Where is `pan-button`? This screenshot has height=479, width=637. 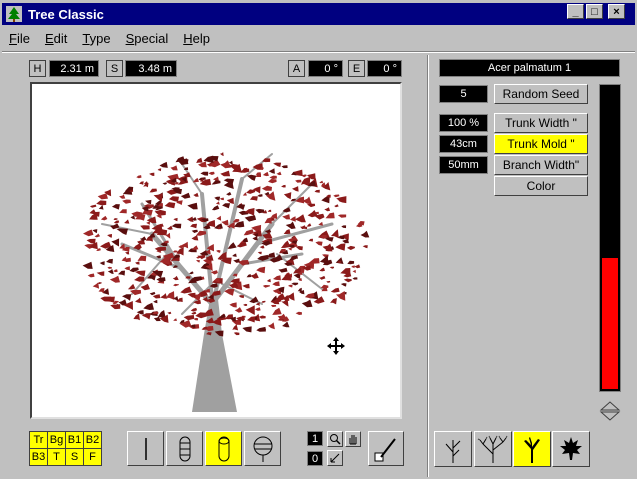 pan-button is located at coordinates (353, 439).